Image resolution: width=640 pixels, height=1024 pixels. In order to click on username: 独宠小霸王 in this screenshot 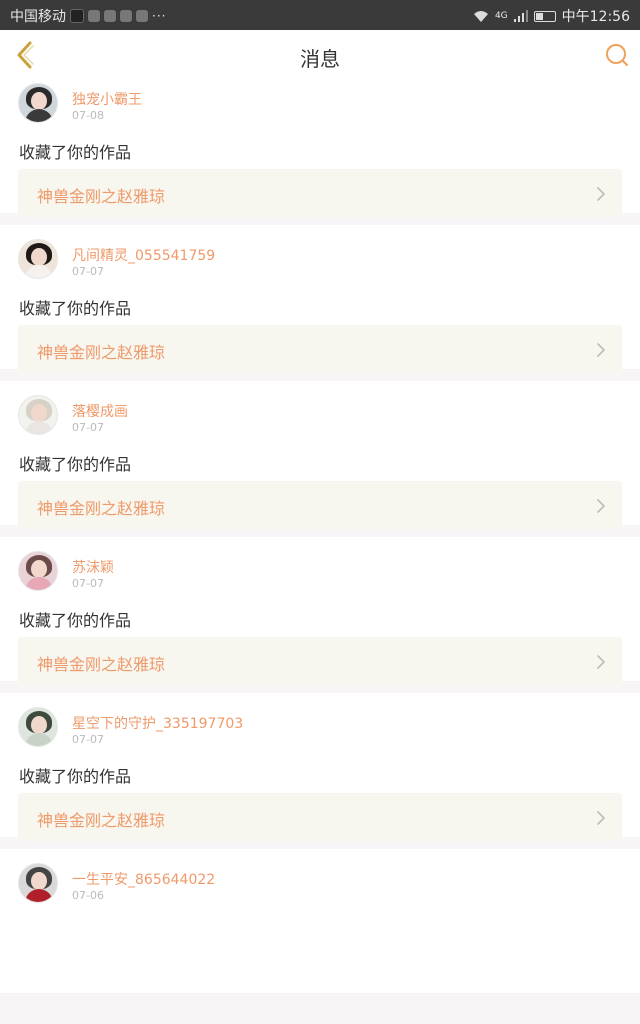, I will do `click(107, 99)`.